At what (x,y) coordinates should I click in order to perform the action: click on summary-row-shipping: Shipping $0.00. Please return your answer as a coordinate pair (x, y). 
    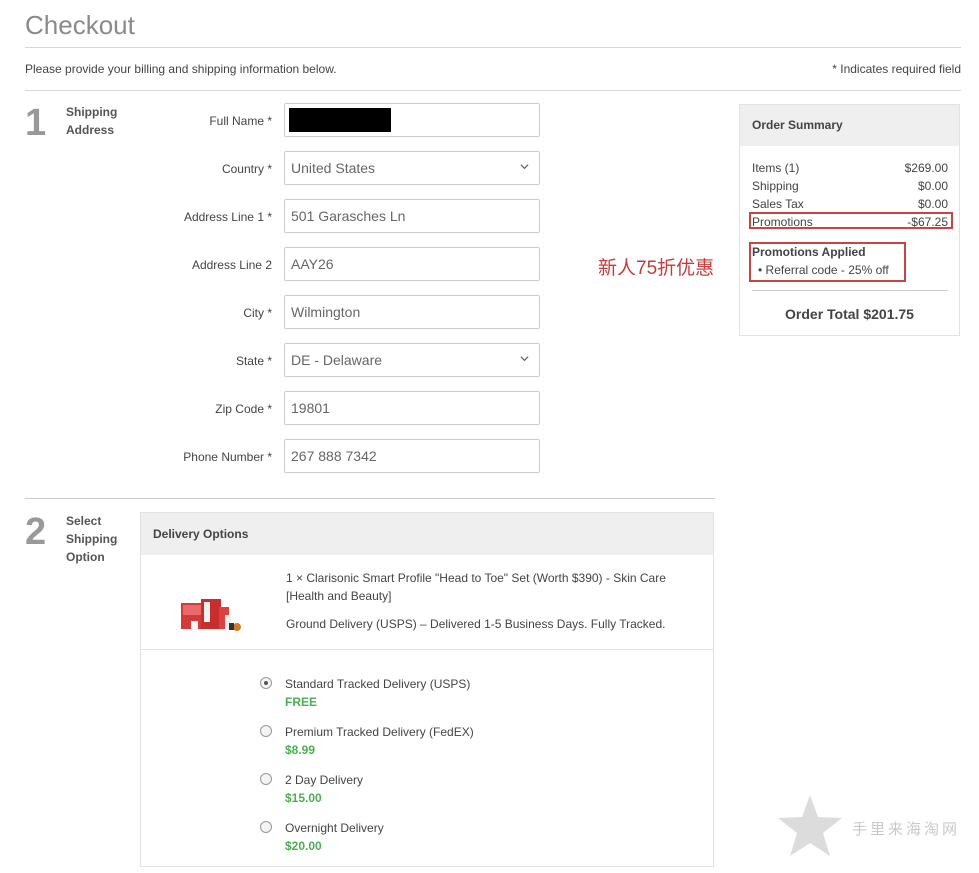
    Looking at the image, I should click on (850, 186).